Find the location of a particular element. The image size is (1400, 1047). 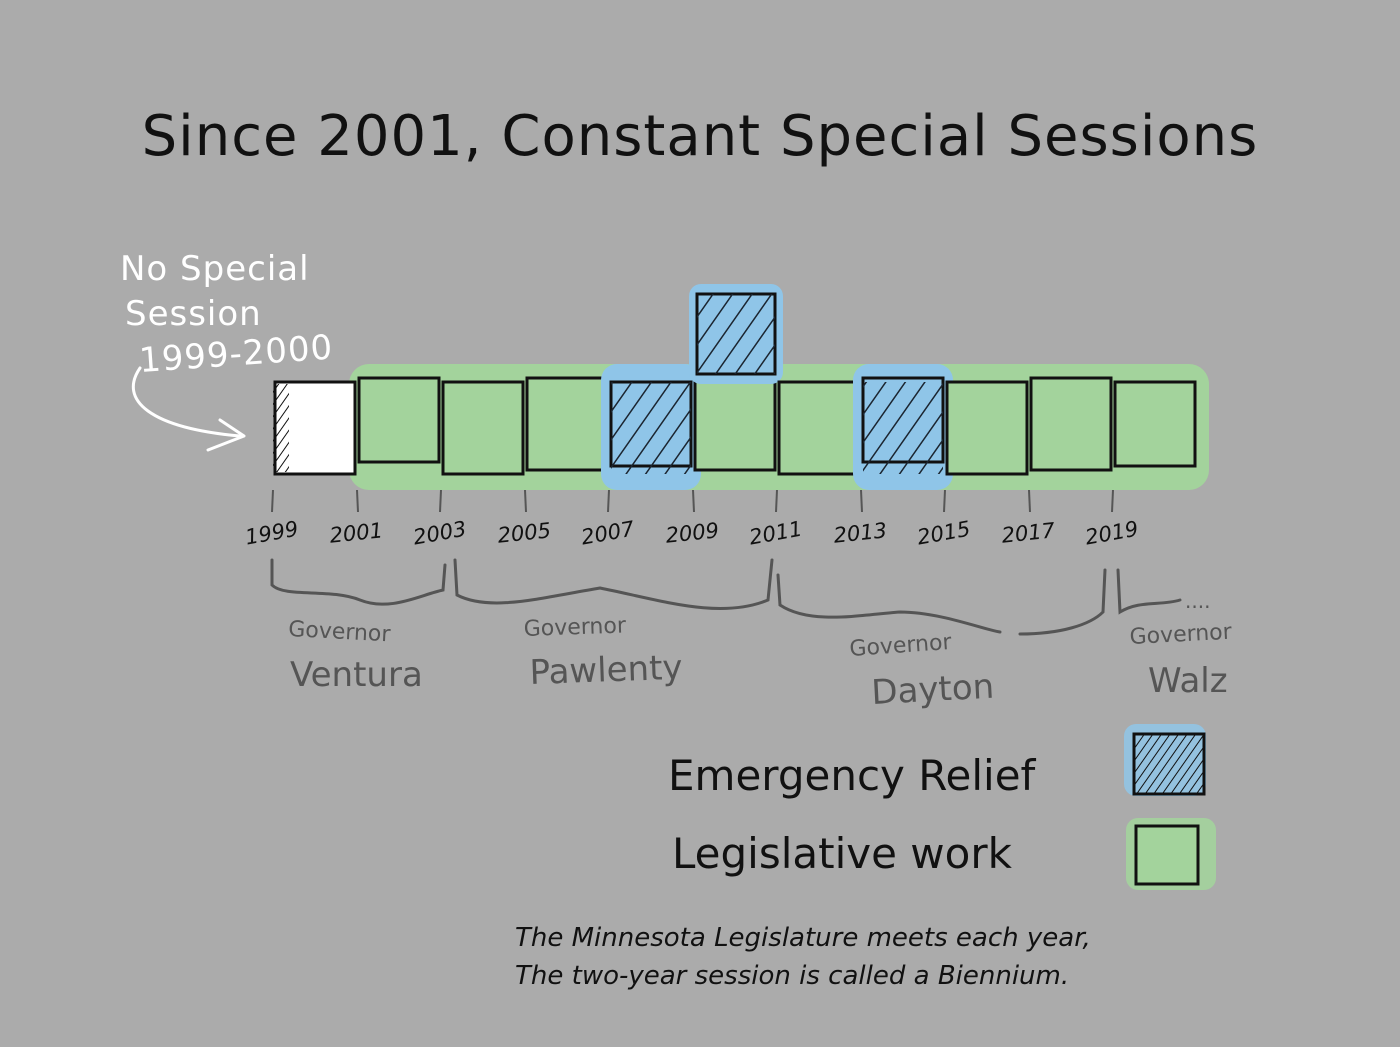

tick-label-2001: 2001 is located at coordinates (356, 532).